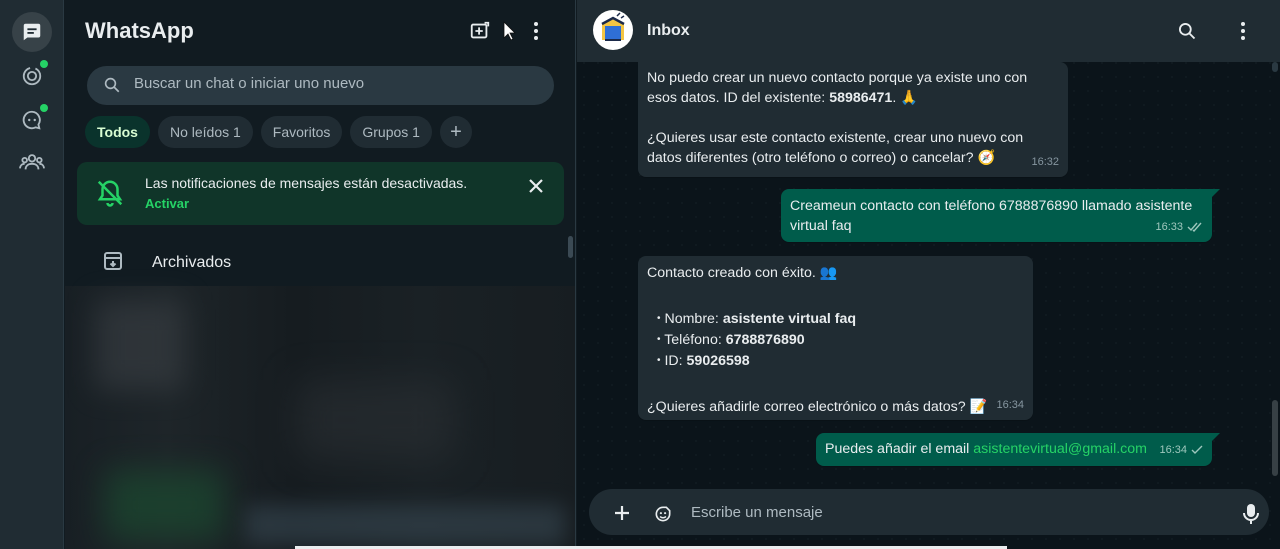 The height and width of the screenshot is (549, 1280). Describe the element at coordinates (789, 319) in the screenshot. I see `contact-name: asistente virtual faq` at that location.